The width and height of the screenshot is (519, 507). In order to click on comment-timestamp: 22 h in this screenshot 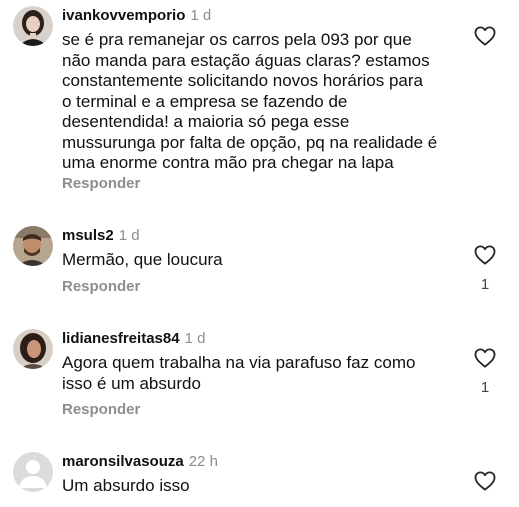, I will do `click(203, 461)`.